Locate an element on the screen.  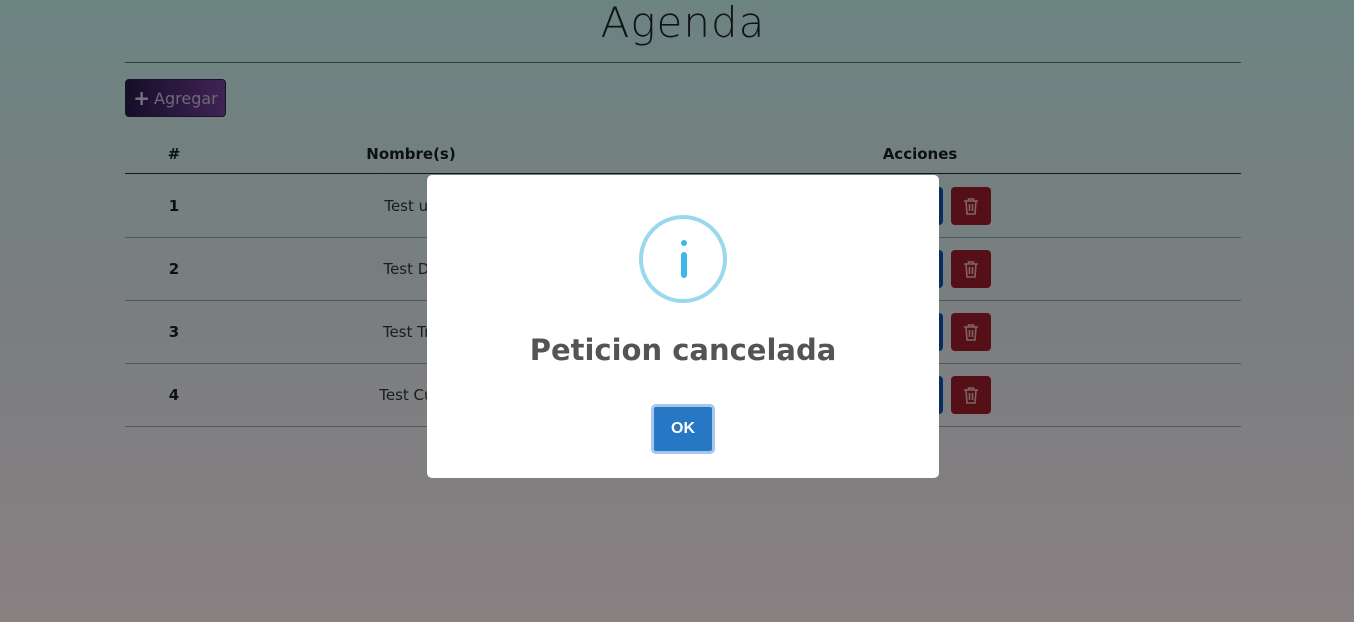
ok-button: OK is located at coordinates (683, 429).